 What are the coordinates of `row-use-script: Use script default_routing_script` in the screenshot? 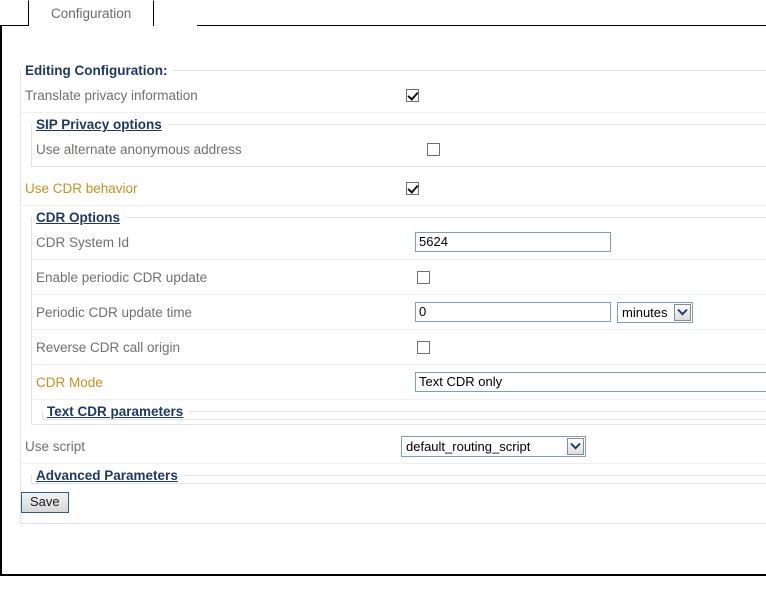 It's located at (393, 446).